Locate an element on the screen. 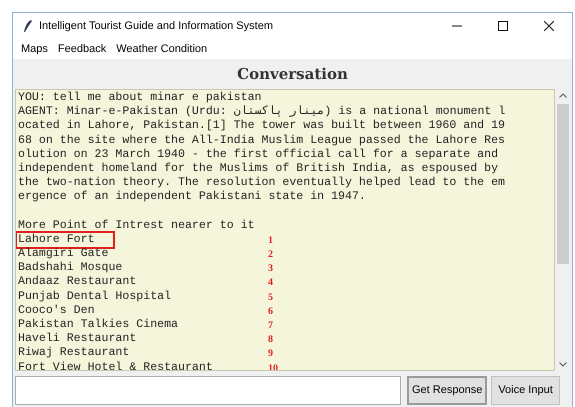  get-response-button: Get Response is located at coordinates (447, 390).